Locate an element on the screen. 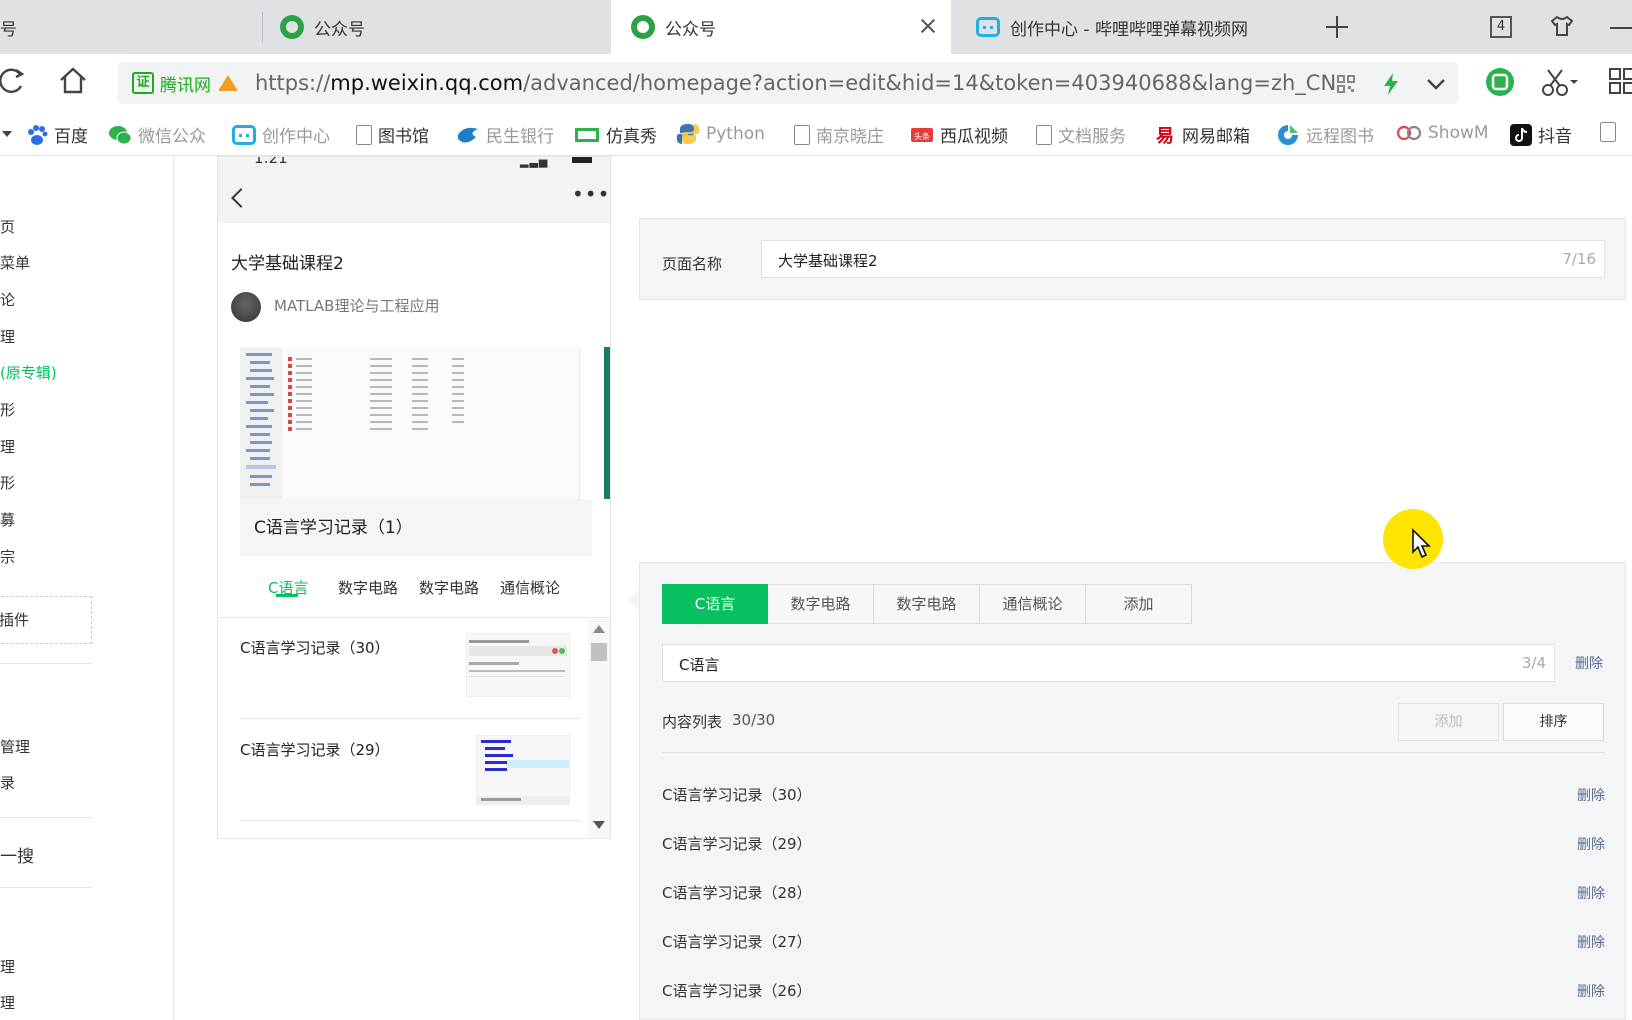  sidebar-item: 页 is located at coordinates (7, 226).